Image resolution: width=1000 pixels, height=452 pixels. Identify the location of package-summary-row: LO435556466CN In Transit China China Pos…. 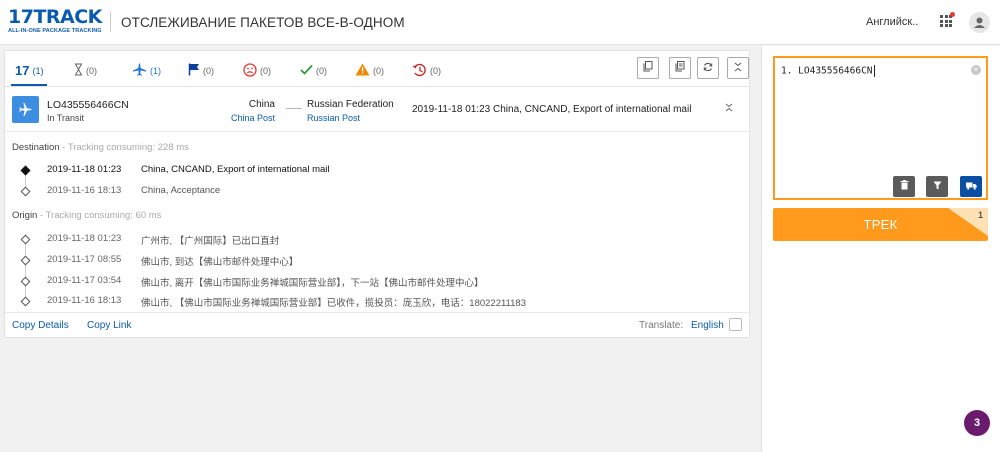
(377, 109).